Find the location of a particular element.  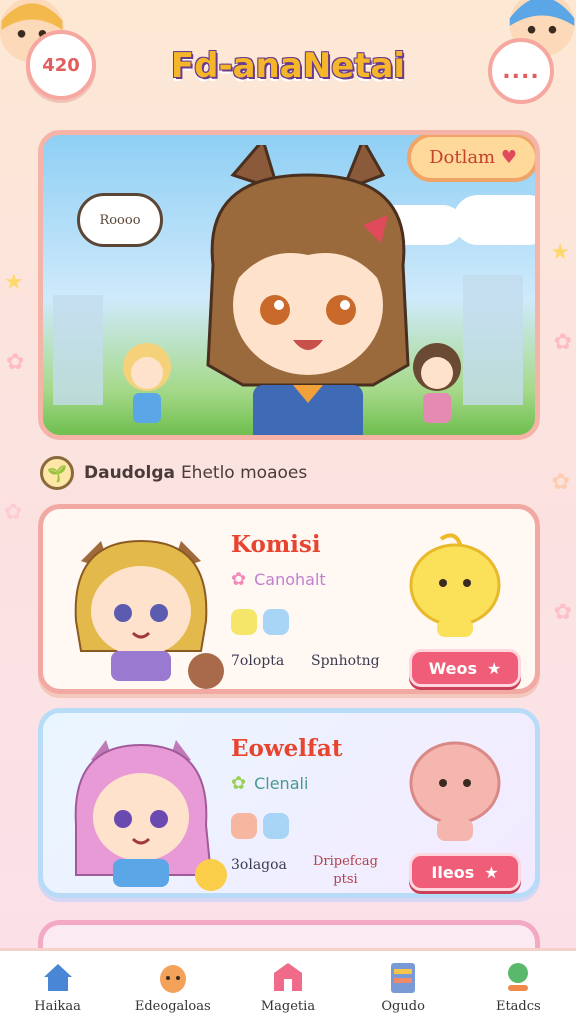

speech-text: Roooo is located at coordinates (120, 220).